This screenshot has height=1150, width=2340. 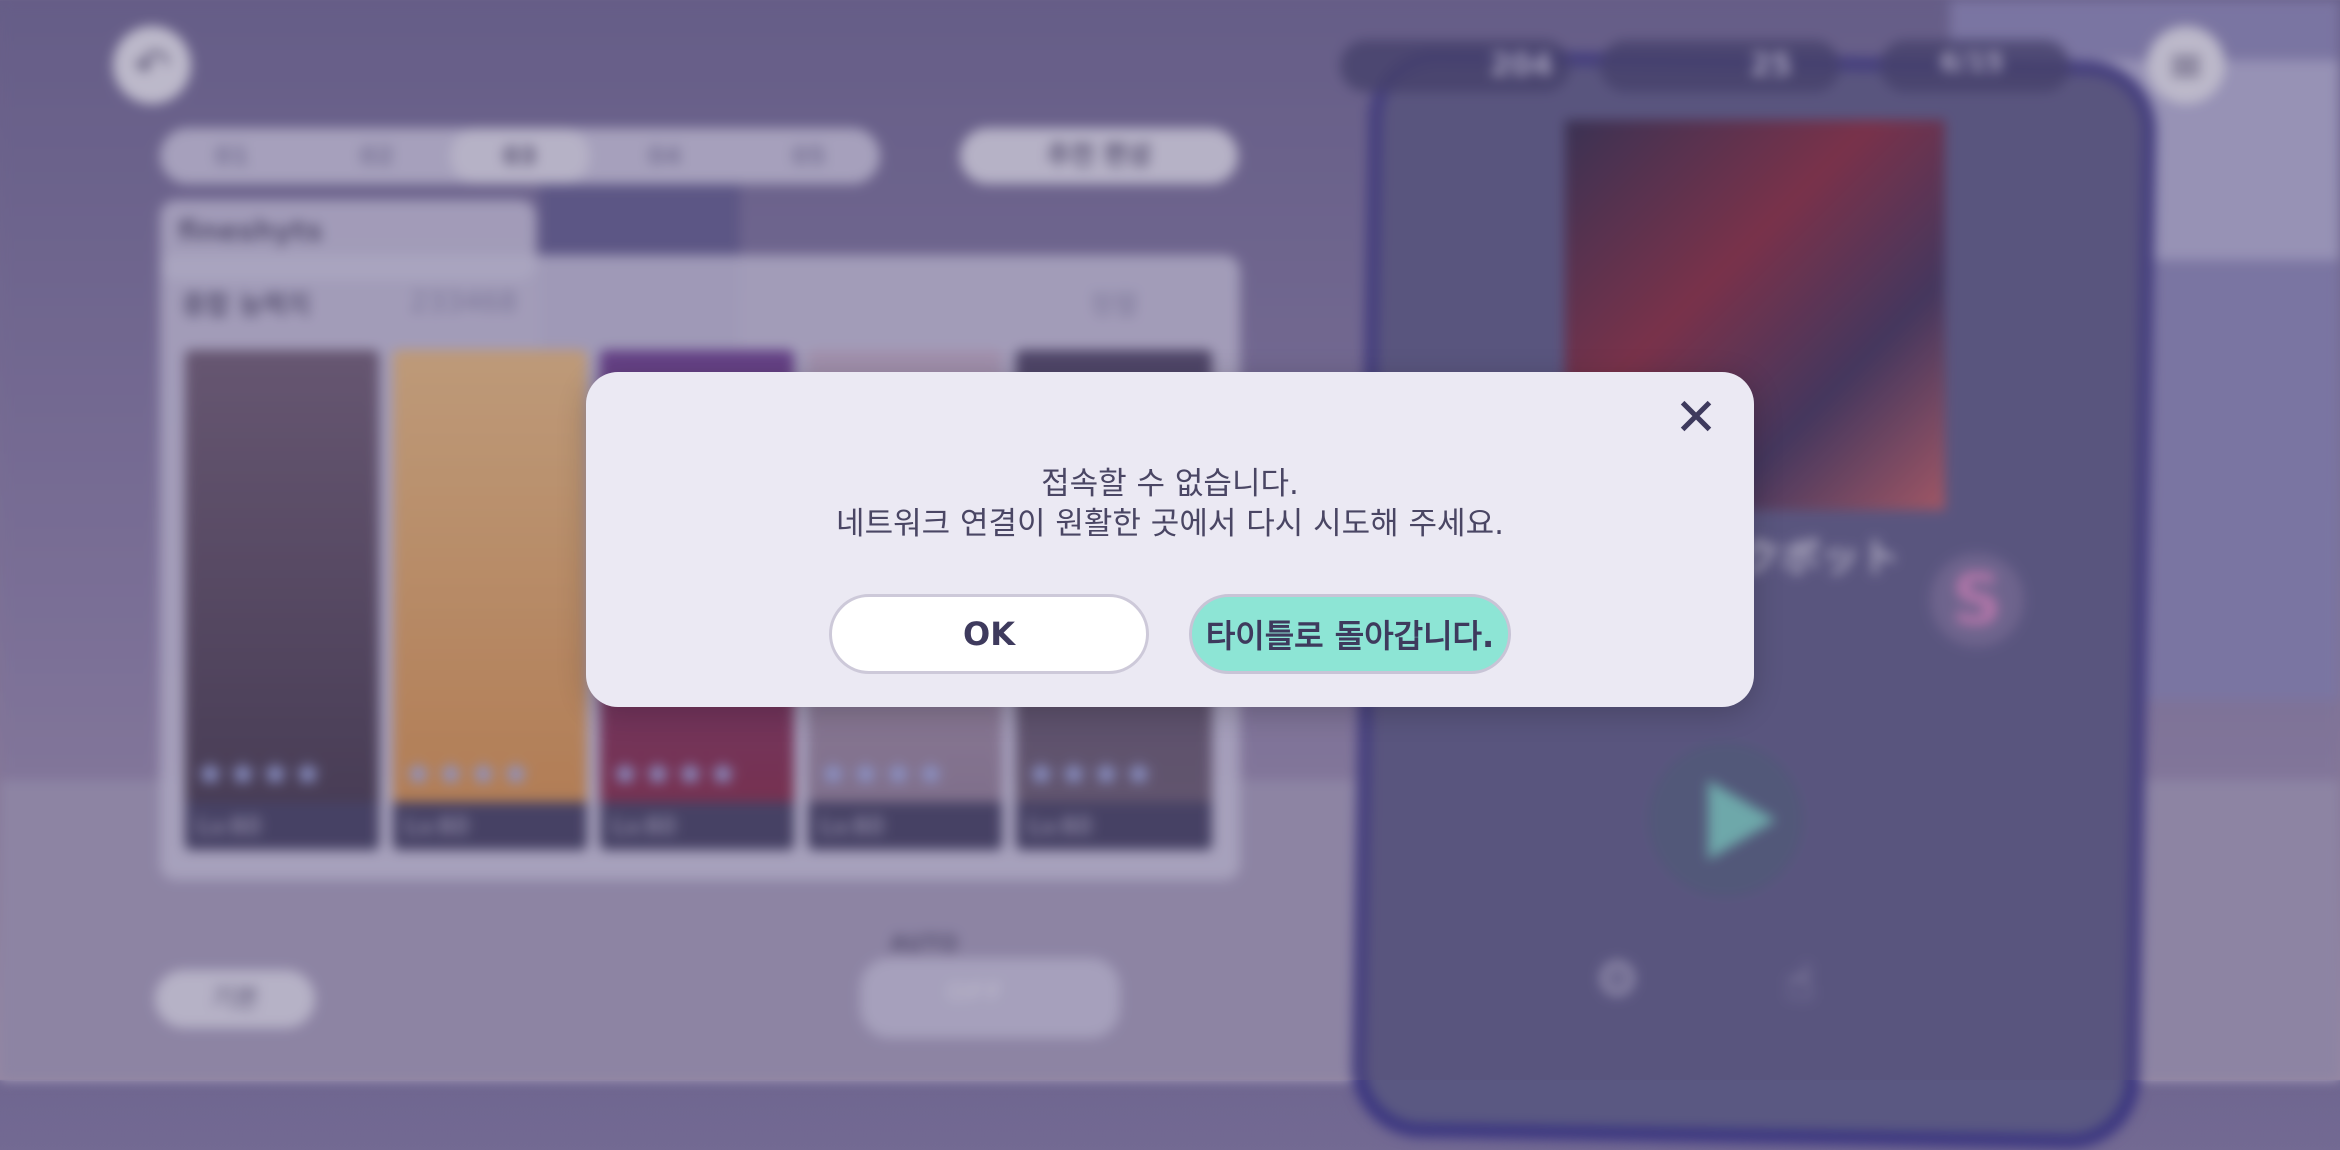 What do you see at coordinates (989, 634) in the screenshot?
I see `ok-button: OK` at bounding box center [989, 634].